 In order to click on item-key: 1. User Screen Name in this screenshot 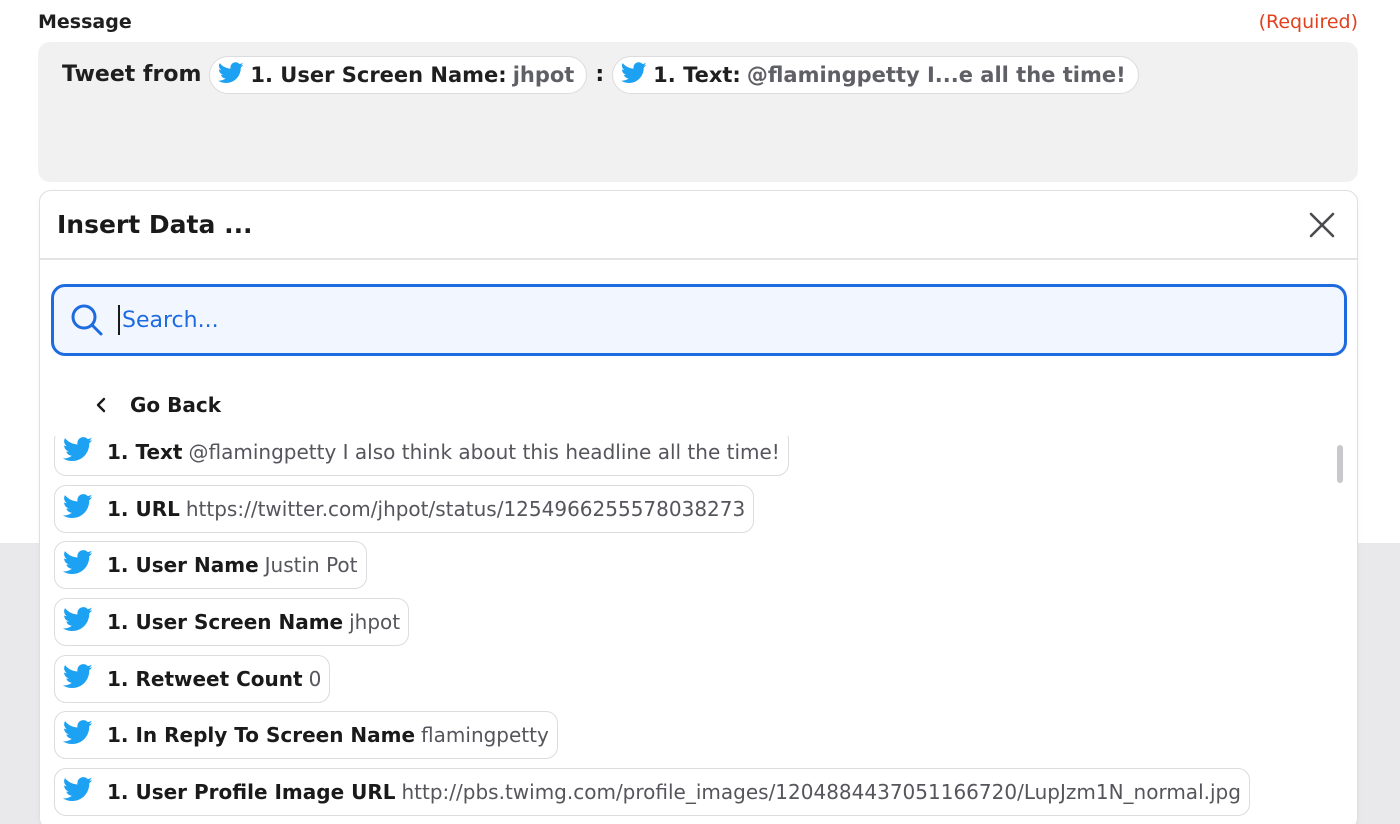, I will do `click(225, 622)`.